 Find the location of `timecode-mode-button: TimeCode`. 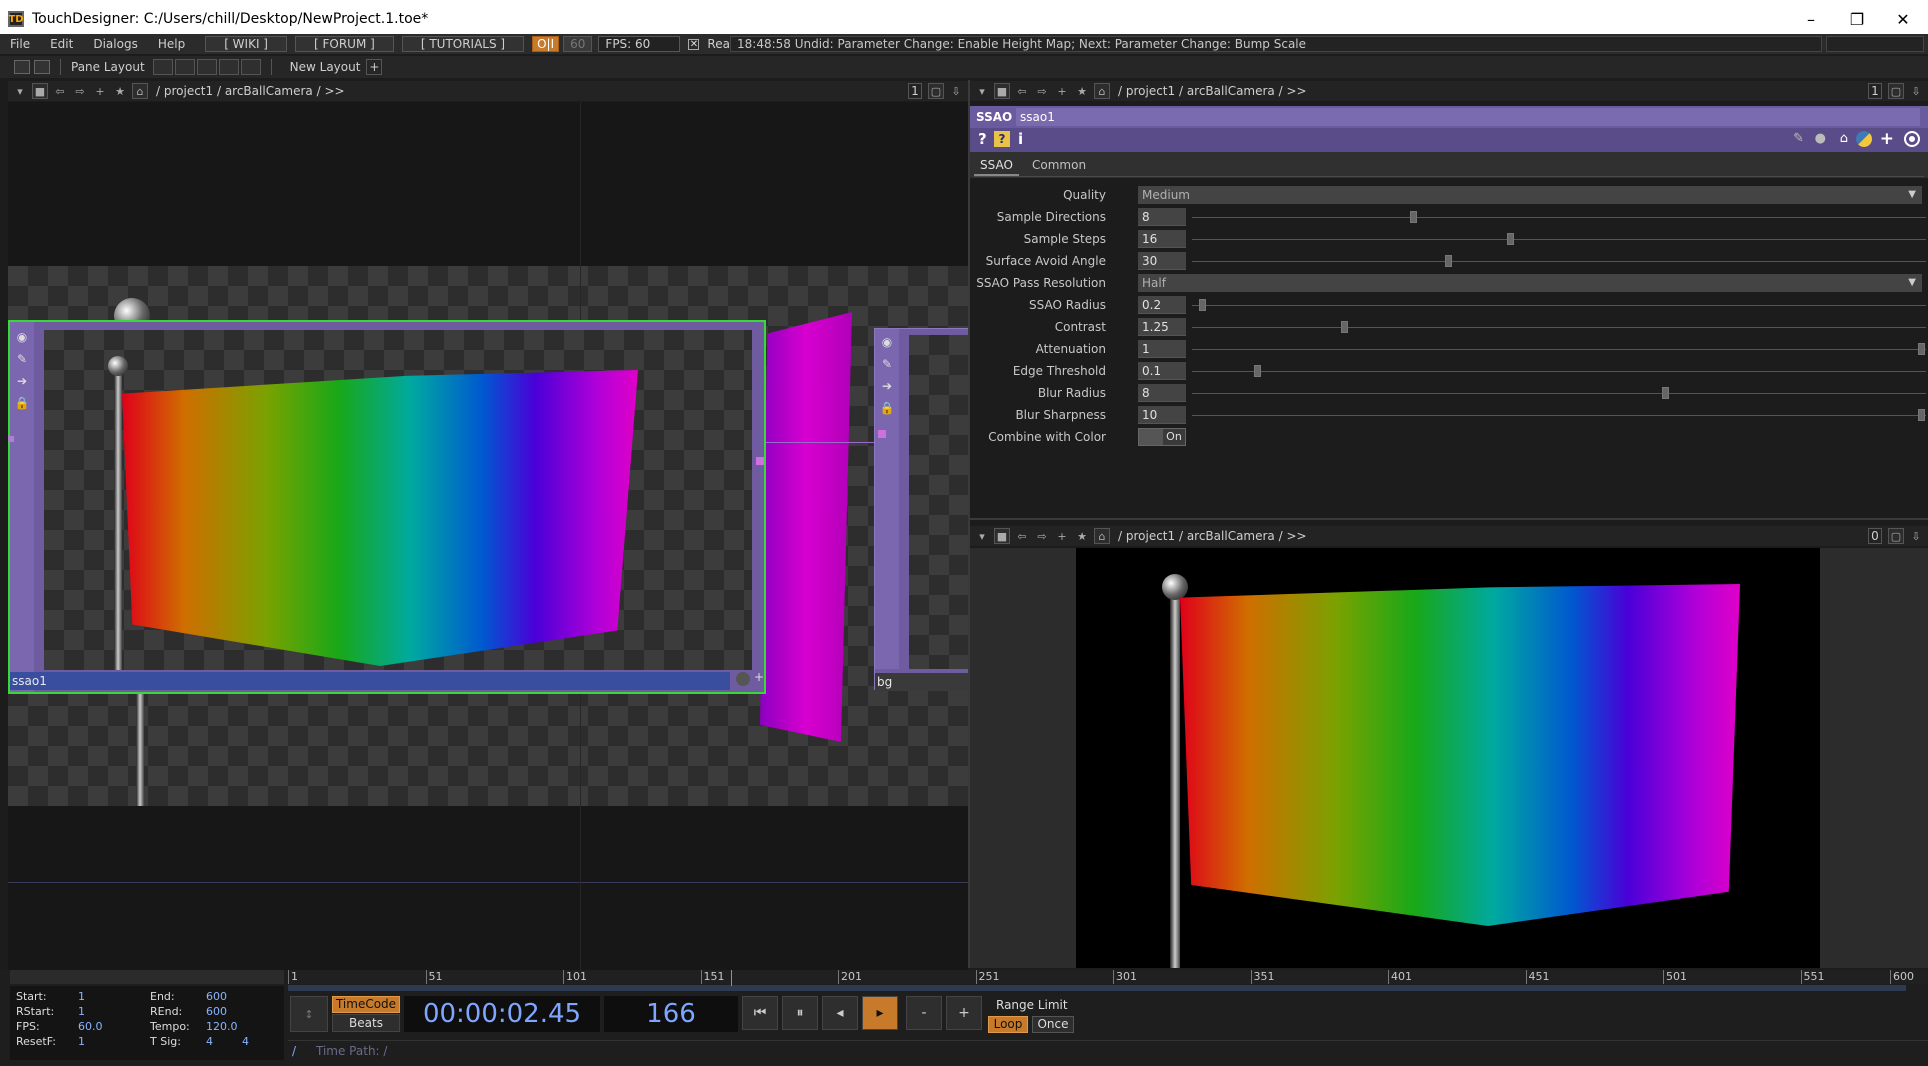

timecode-mode-button: TimeCode is located at coordinates (366, 1004).